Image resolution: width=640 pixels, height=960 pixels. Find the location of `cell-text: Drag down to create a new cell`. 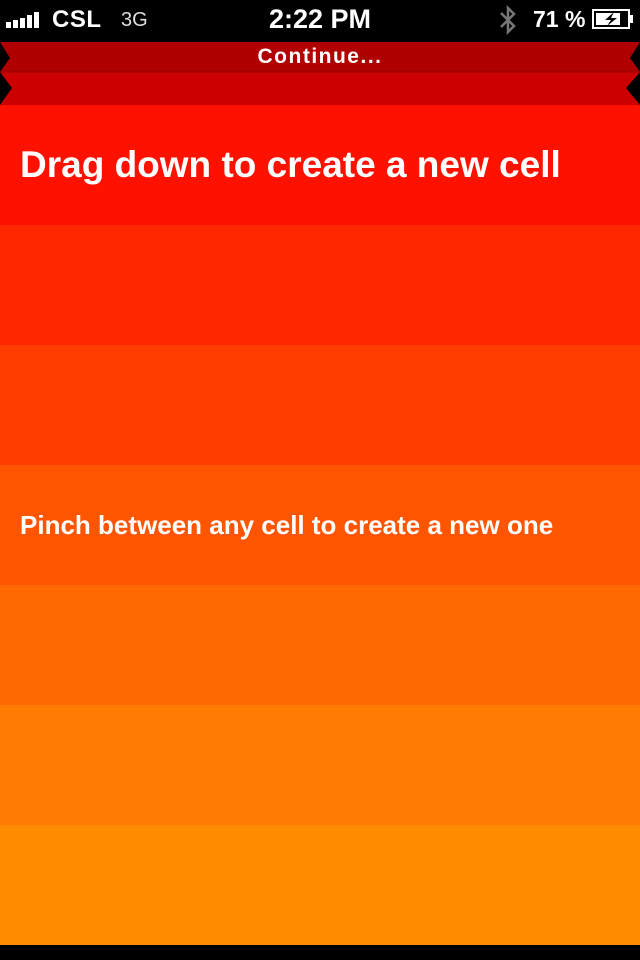

cell-text: Drag down to create a new cell is located at coordinates (290, 164).